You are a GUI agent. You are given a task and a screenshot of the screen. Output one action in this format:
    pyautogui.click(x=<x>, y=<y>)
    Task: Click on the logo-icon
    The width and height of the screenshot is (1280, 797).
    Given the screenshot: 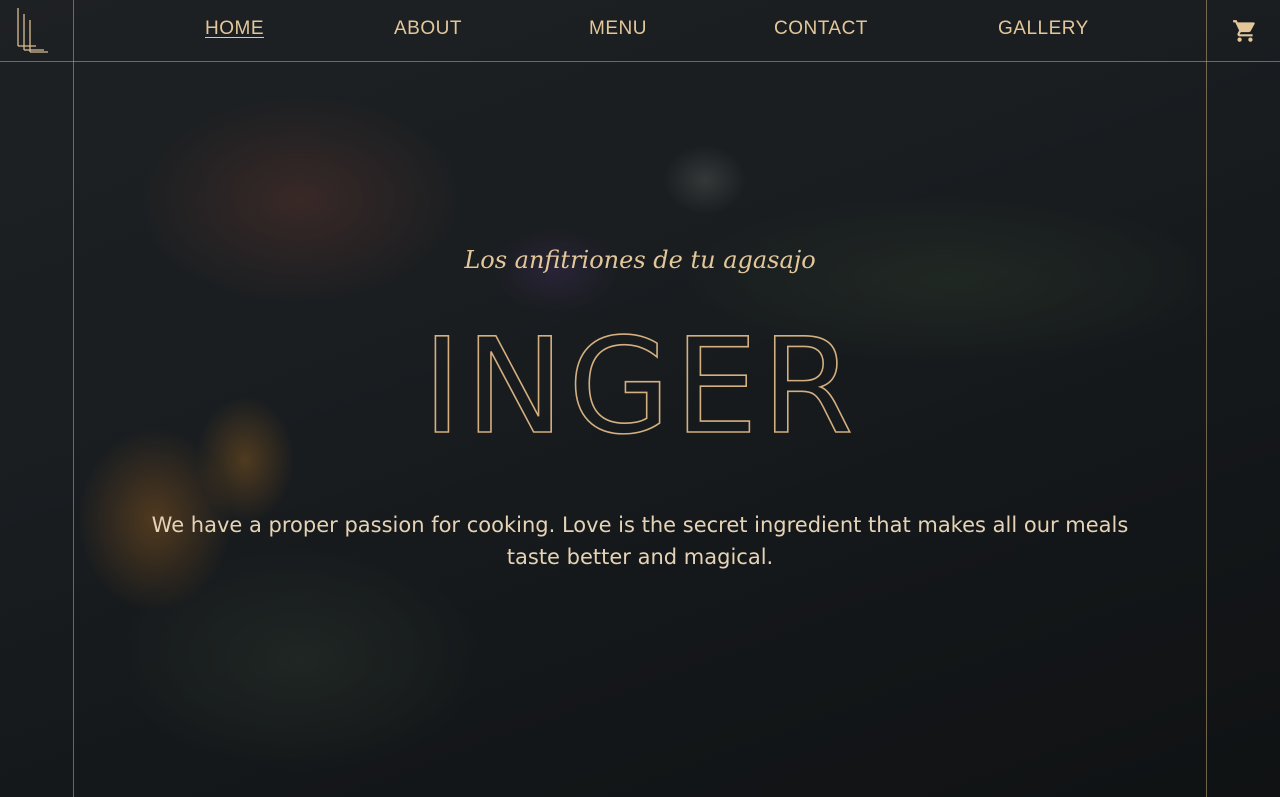 What is the action you would take?
    pyautogui.click(x=32, y=30)
    